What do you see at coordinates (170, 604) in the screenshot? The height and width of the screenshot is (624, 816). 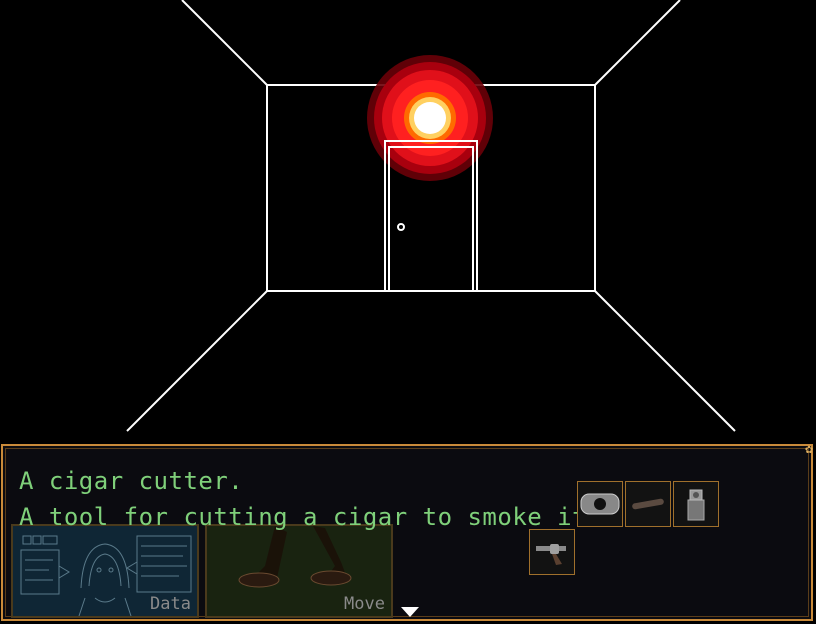 I see `data-label: Data` at bounding box center [170, 604].